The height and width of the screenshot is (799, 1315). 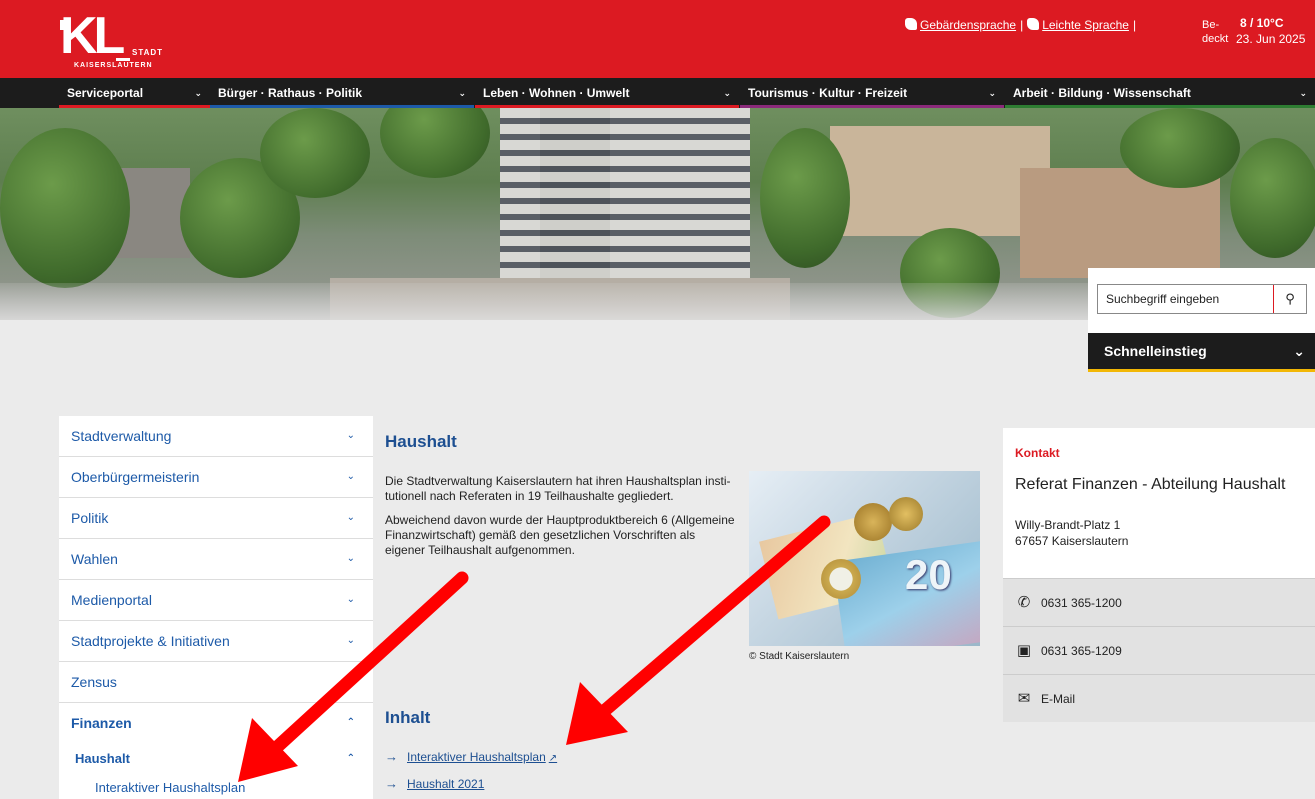 I want to click on menu-label: Haushalt, so click(x=102, y=758).